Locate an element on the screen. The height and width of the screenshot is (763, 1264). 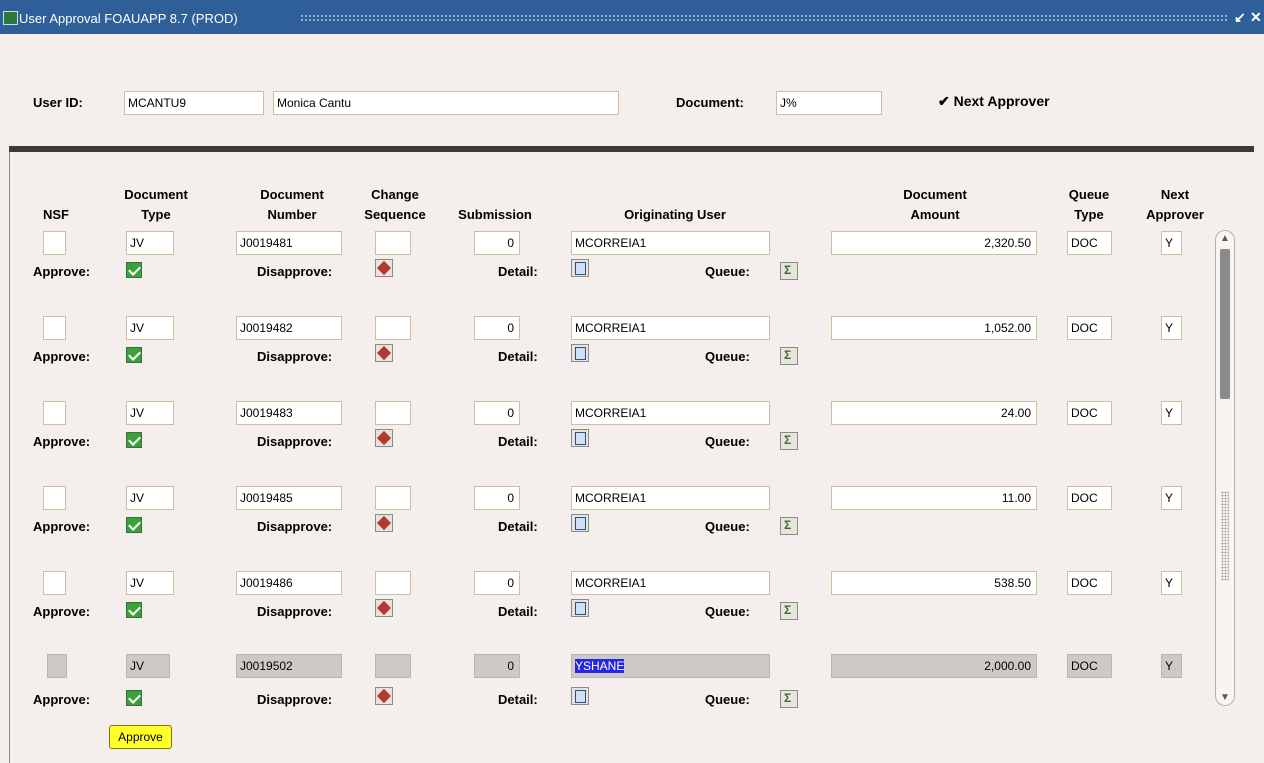
doc-number-field: J0019482 is located at coordinates (289, 328).